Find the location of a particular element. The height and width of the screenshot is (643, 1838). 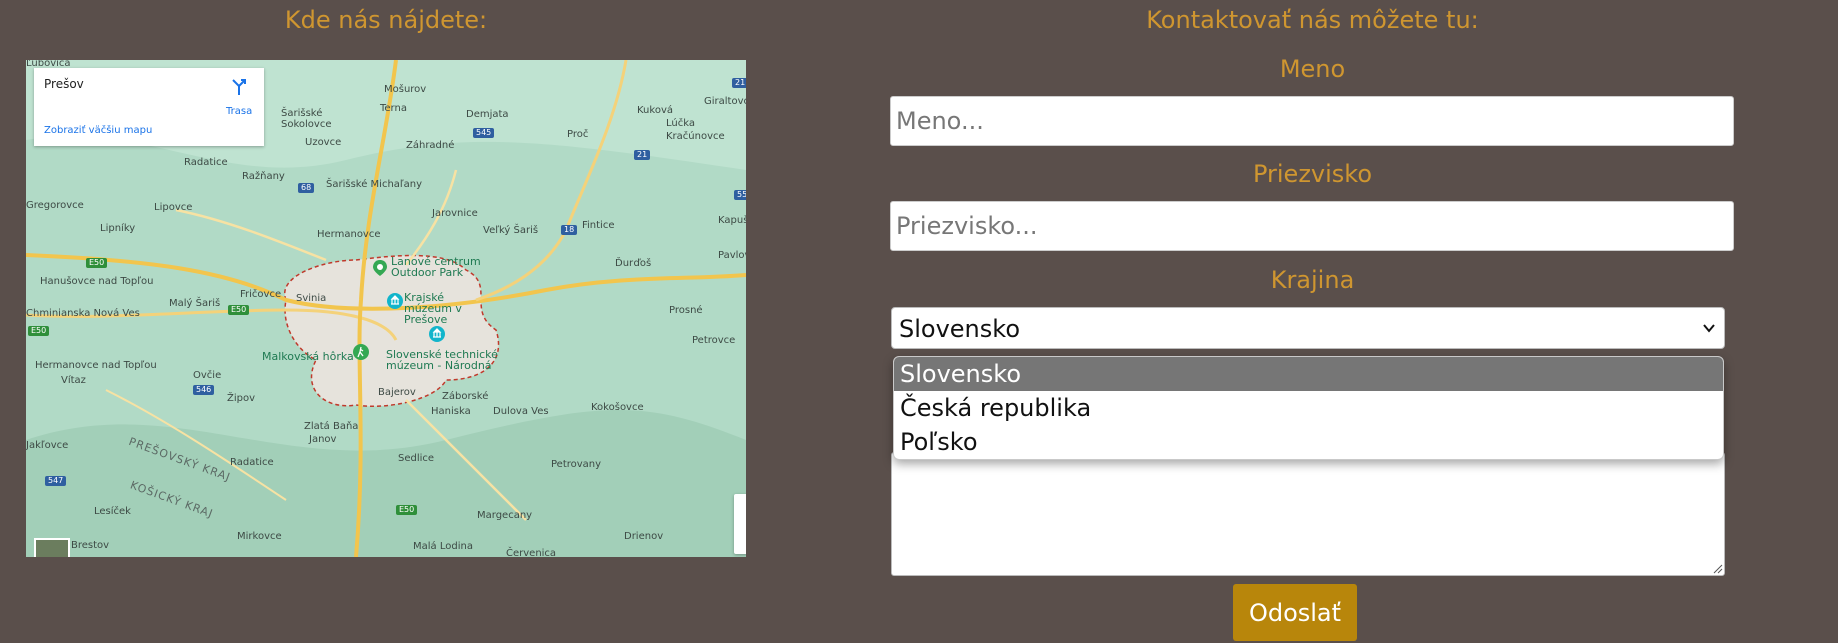

map-label: Lúčka is located at coordinates (680, 123).